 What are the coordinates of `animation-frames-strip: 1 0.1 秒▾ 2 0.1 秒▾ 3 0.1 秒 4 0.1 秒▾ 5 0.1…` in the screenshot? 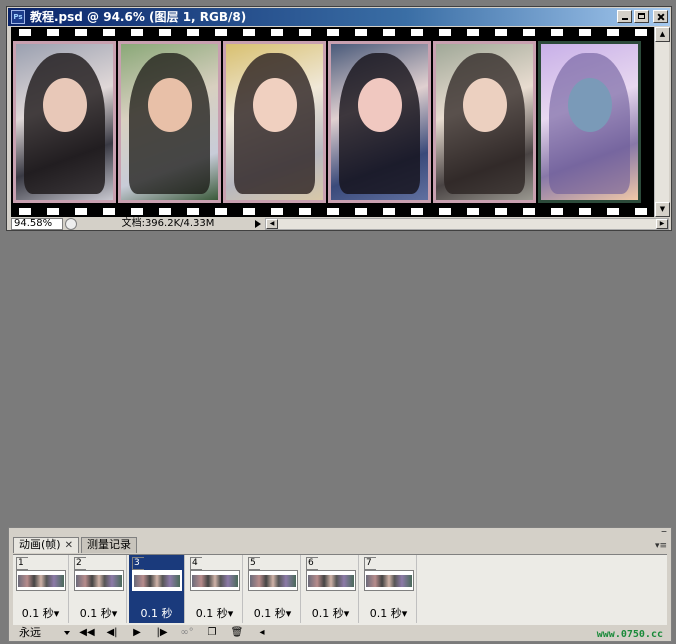 It's located at (340, 589).